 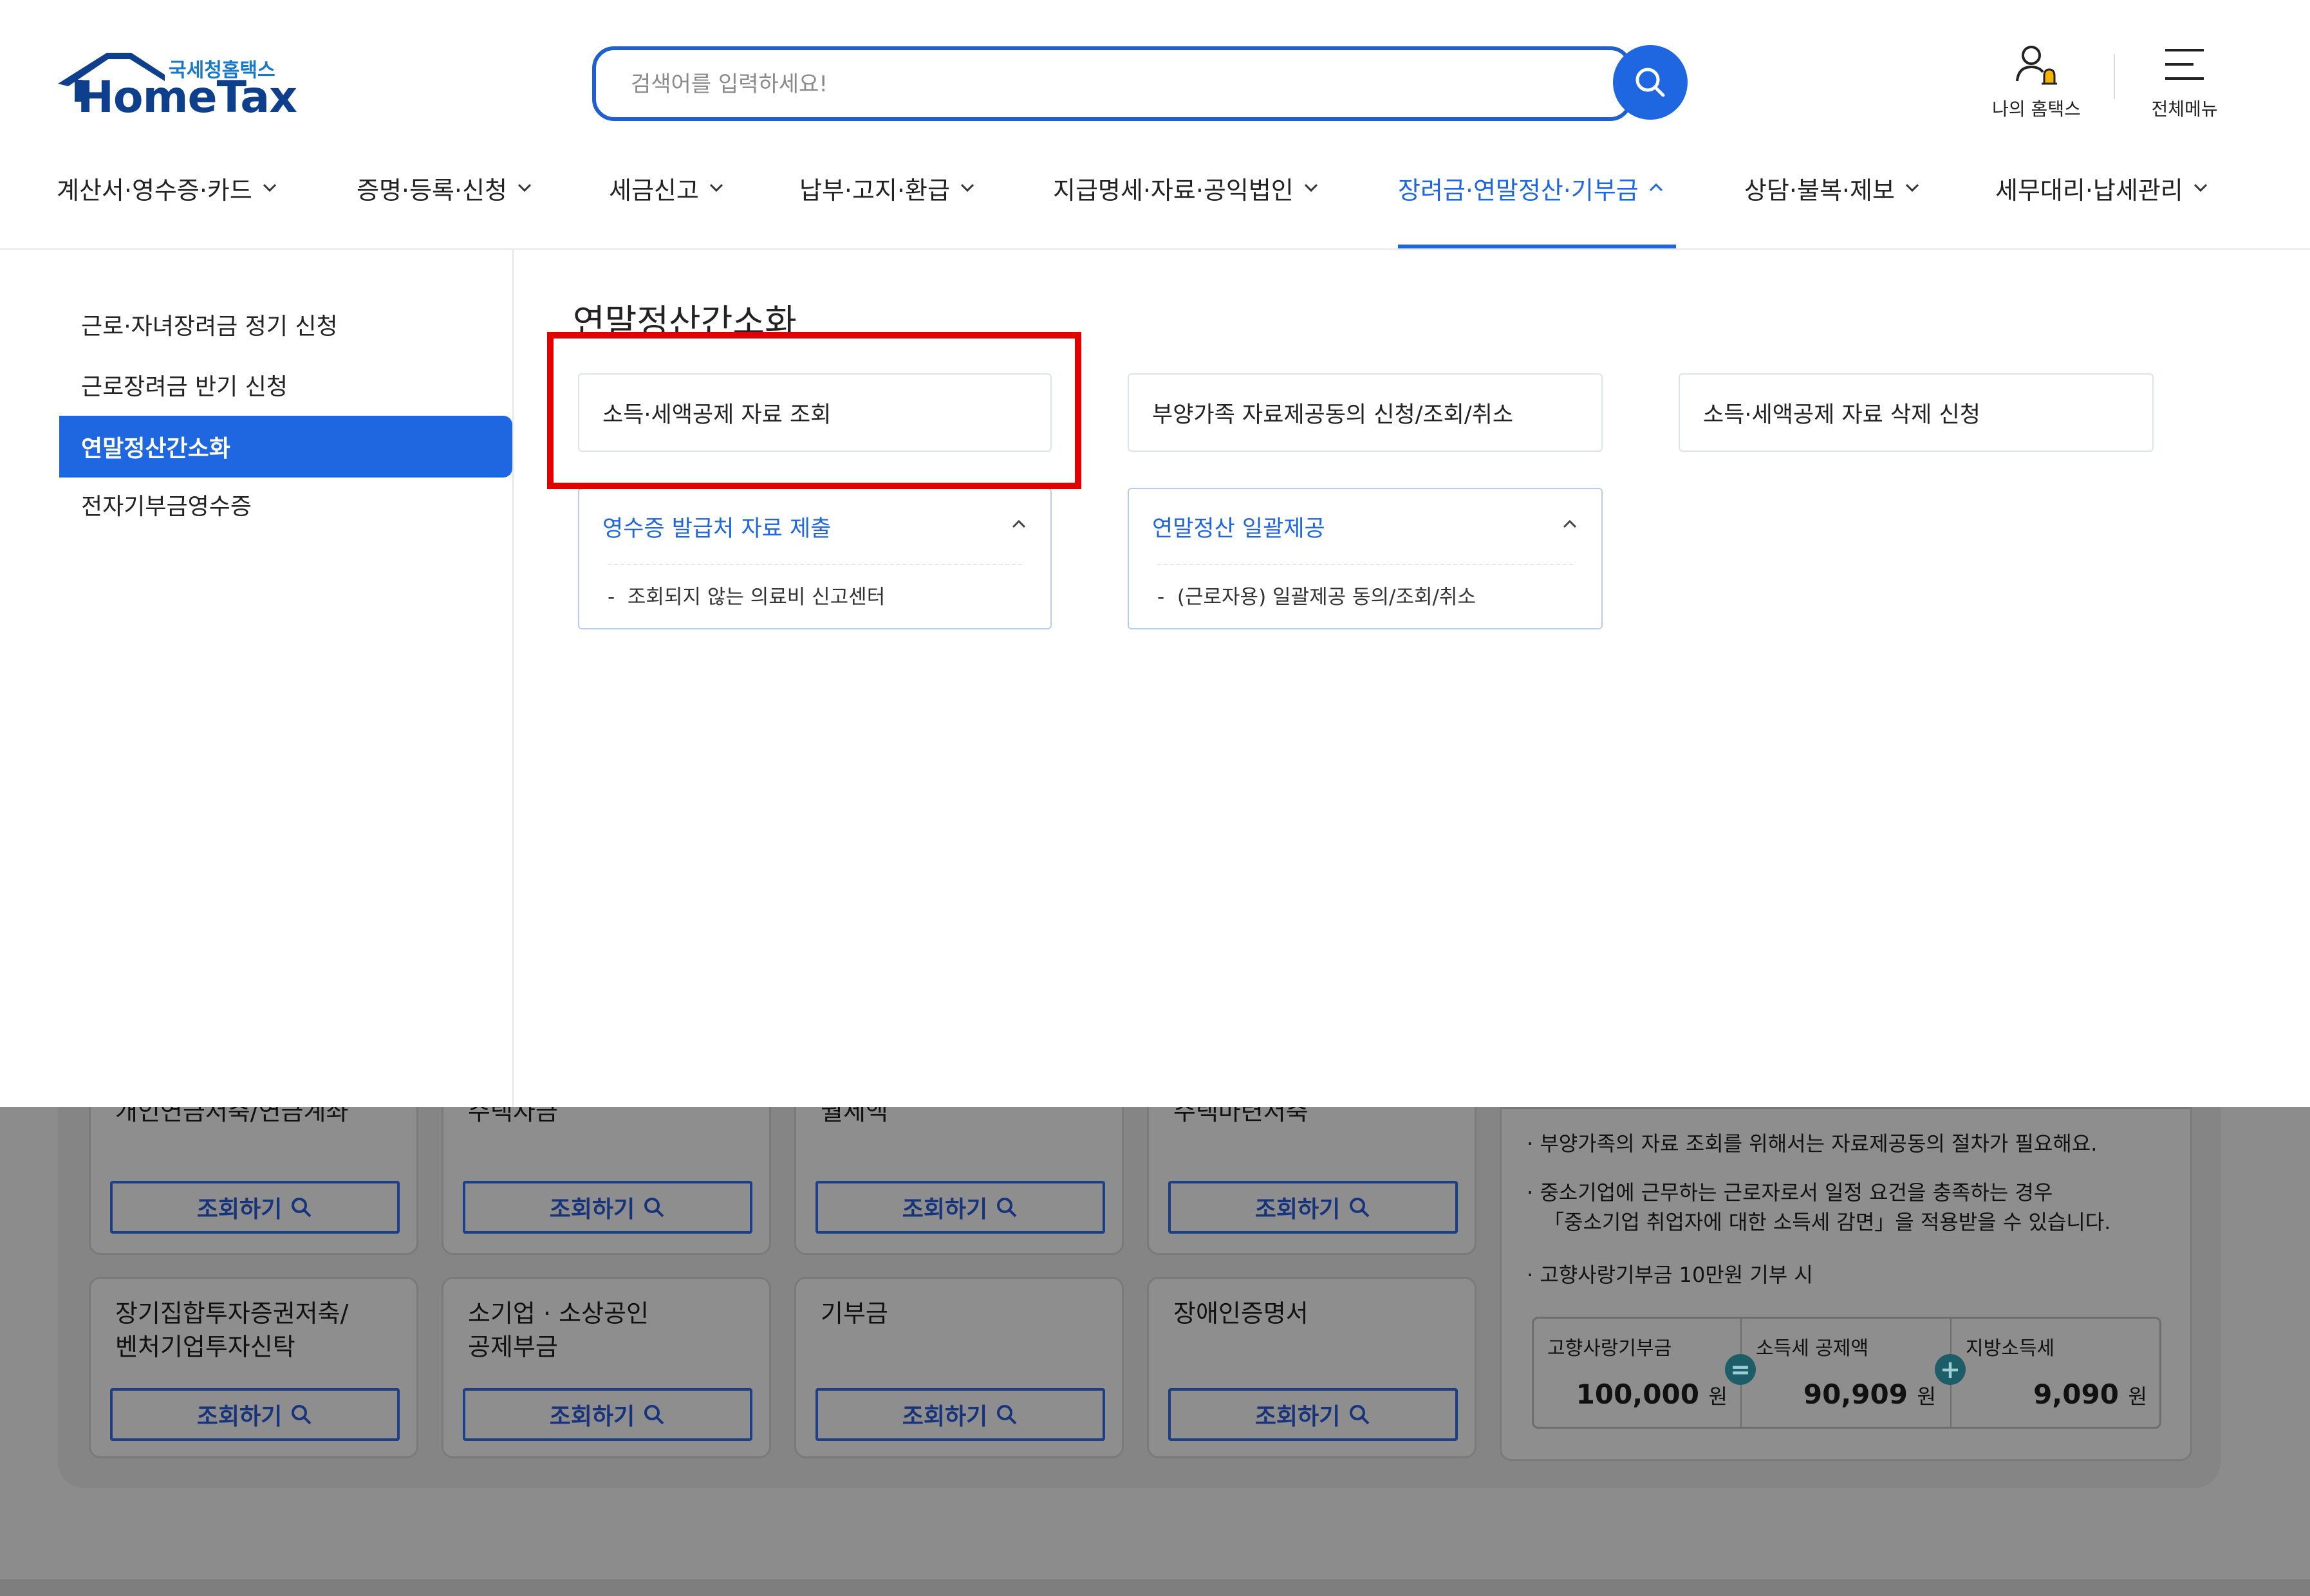 I want to click on nav-item-label: 상담·불복·제보, so click(x=1819, y=190).